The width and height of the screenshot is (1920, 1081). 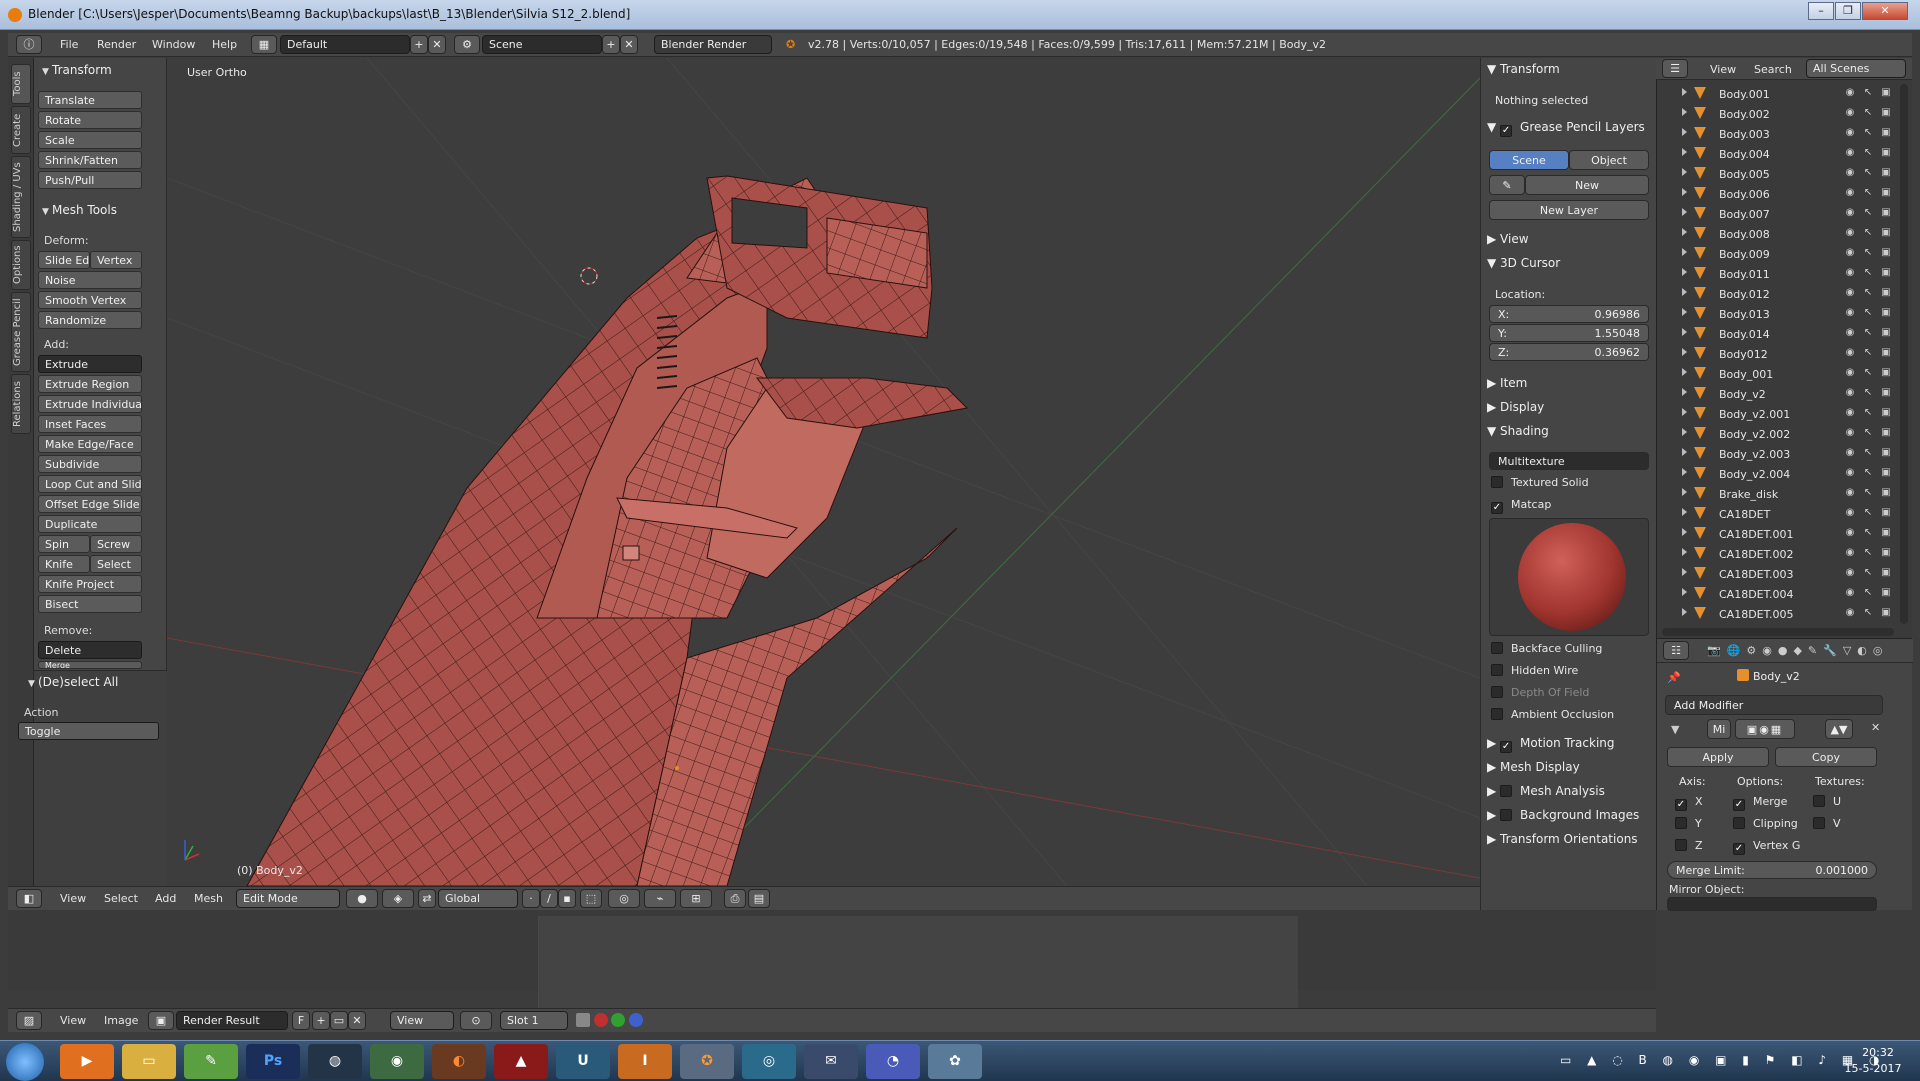 I want to click on outliner-item: CA18DET.003 ◉ ↖ ▣, so click(x=1778, y=574).